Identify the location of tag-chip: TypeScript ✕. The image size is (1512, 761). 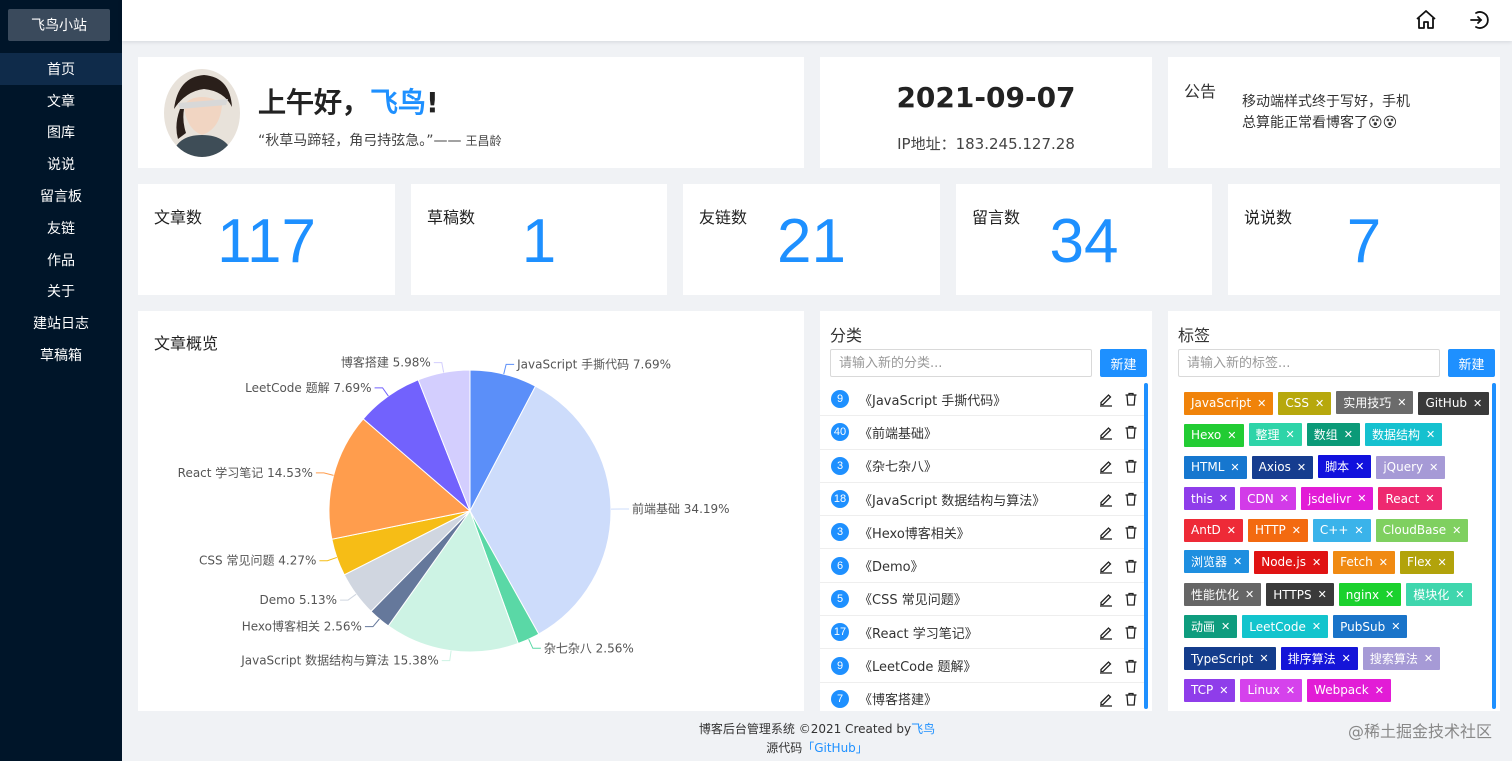
(1230, 659).